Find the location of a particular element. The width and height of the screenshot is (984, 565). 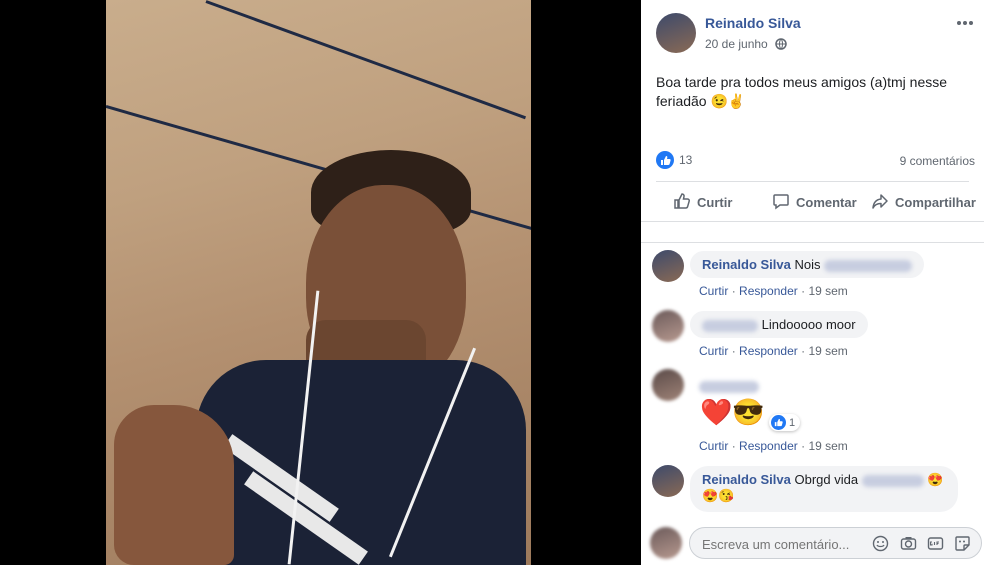

comment-emoji-text: ❤️😎 is located at coordinates (732, 412).